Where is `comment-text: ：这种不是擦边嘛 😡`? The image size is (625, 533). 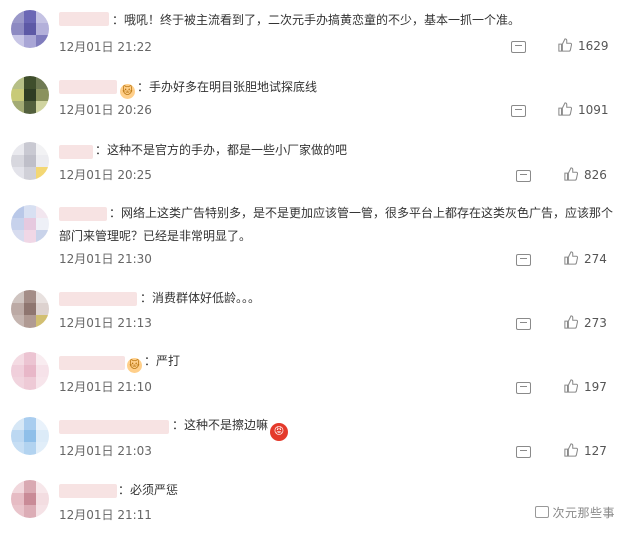 comment-text: ：这种不是擦边嘛 😡 is located at coordinates (392, 427).